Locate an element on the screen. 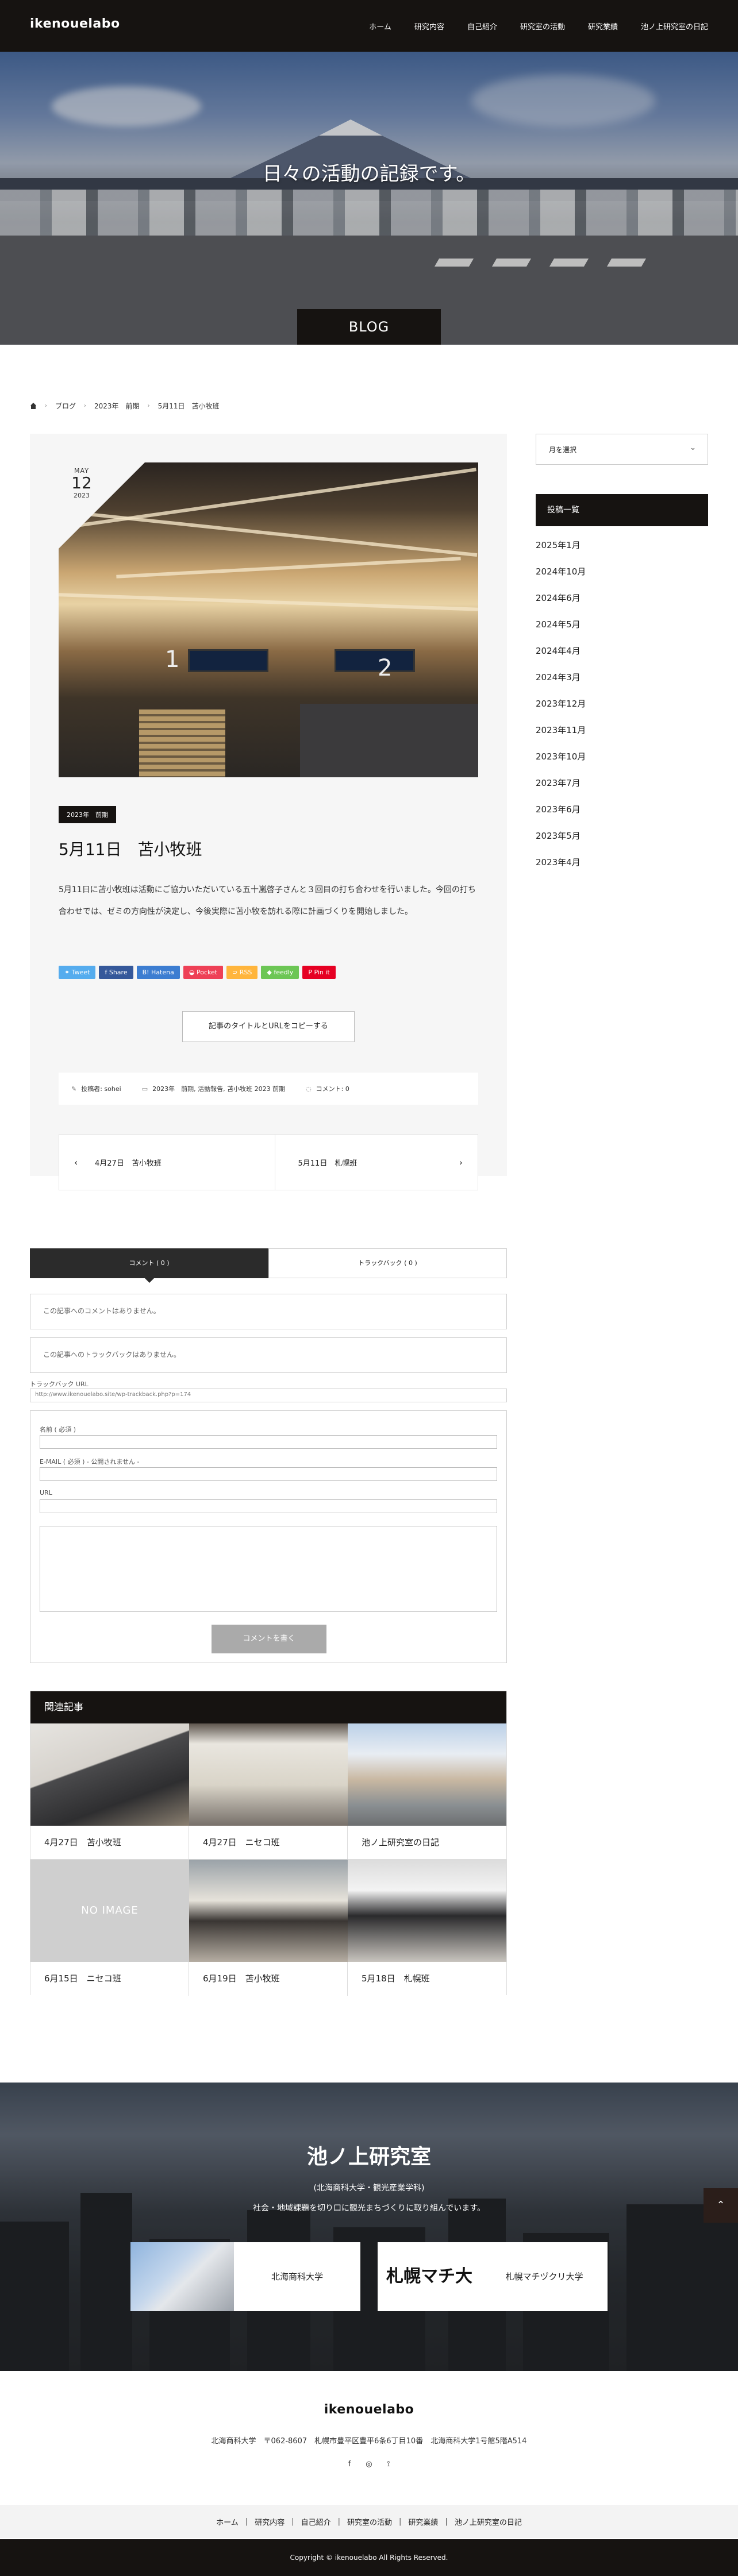 The image size is (738, 2576). archive-item: 2025年1月 is located at coordinates (622, 552).